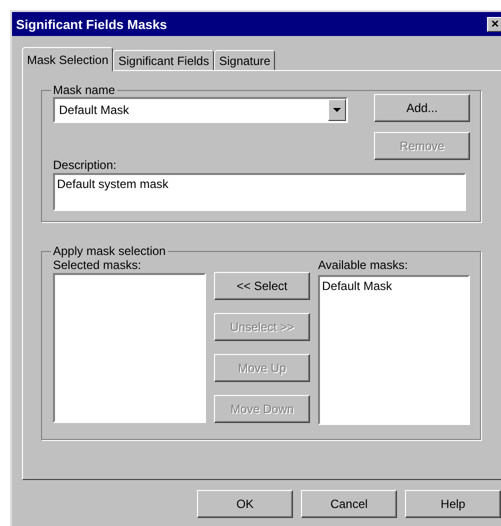 The image size is (501, 526). Describe the element at coordinates (349, 504) in the screenshot. I see `dialog-button: Cancel` at that location.